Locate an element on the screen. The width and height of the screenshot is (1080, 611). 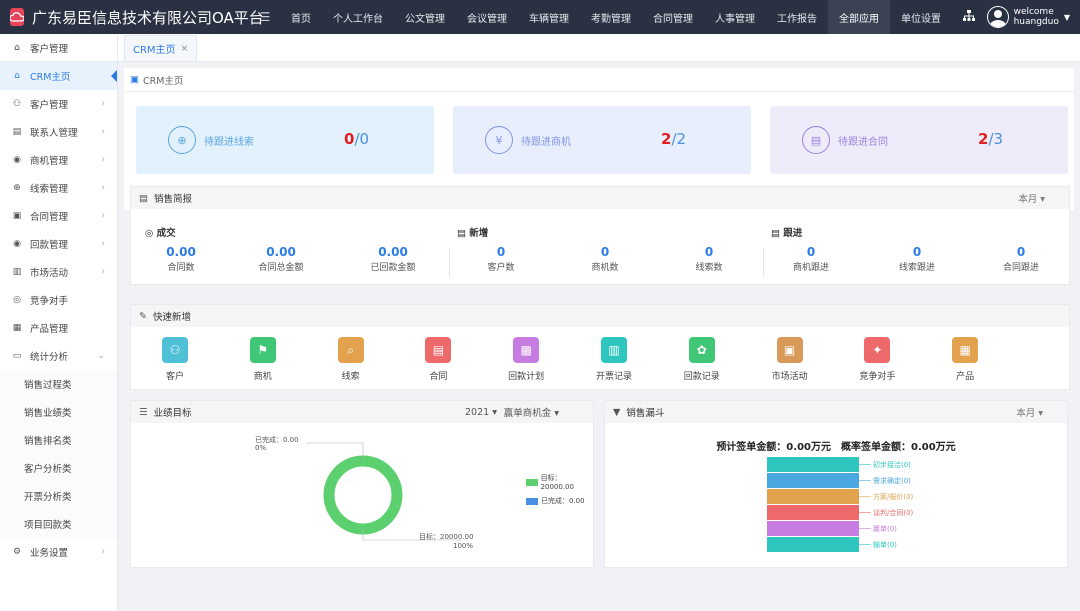
metric-label: 已回款金额 is located at coordinates (393, 268).